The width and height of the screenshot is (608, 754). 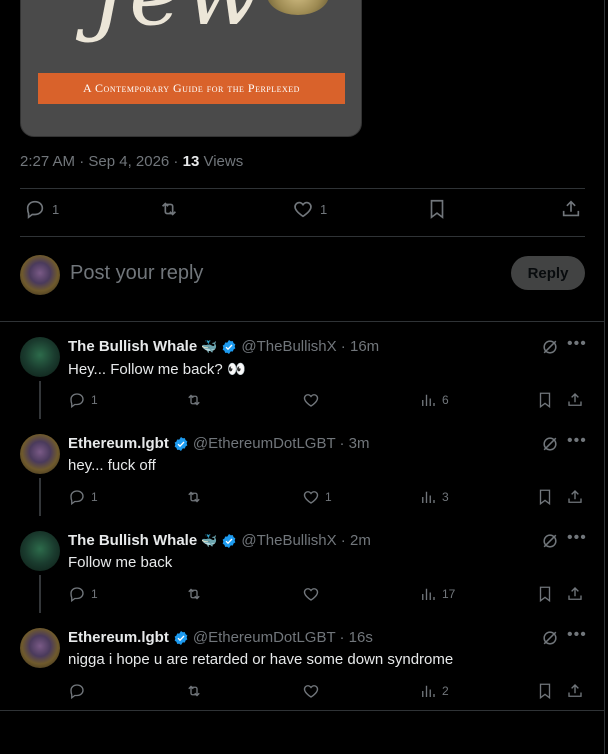 I want to click on post-action-bar: 2, so click(x=328, y=692).